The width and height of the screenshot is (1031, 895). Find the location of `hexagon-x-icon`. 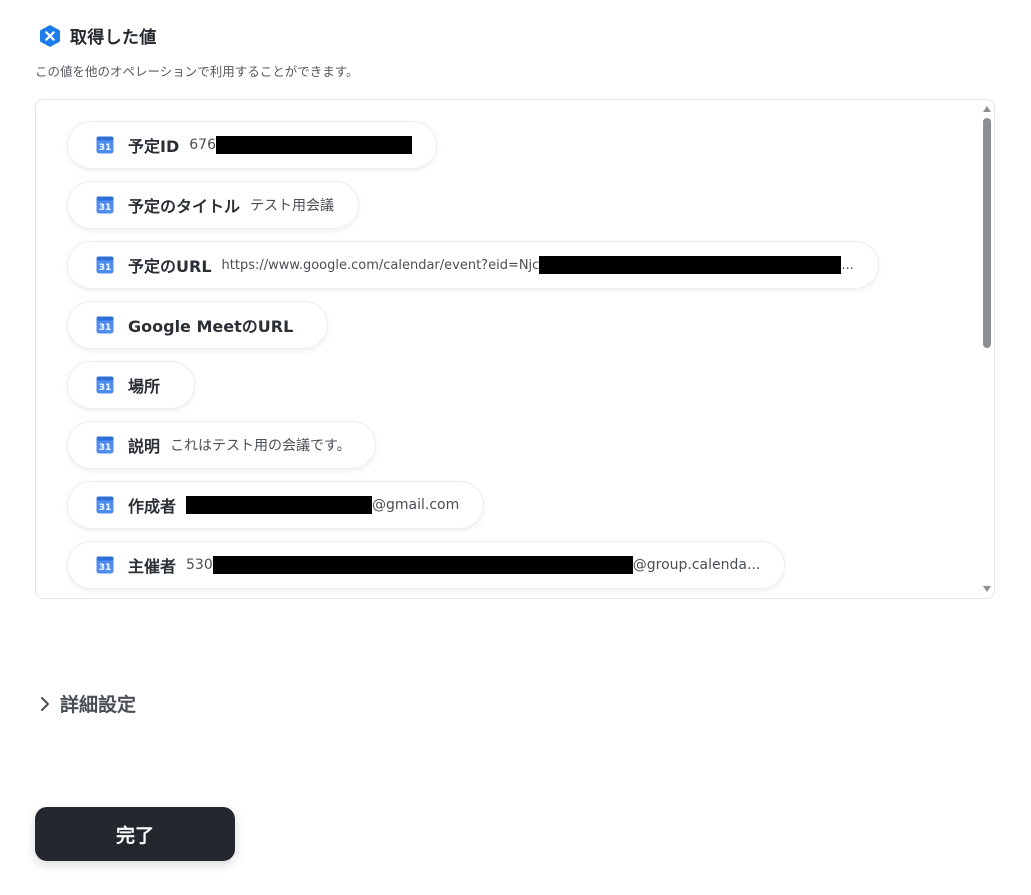

hexagon-x-icon is located at coordinates (50, 35).